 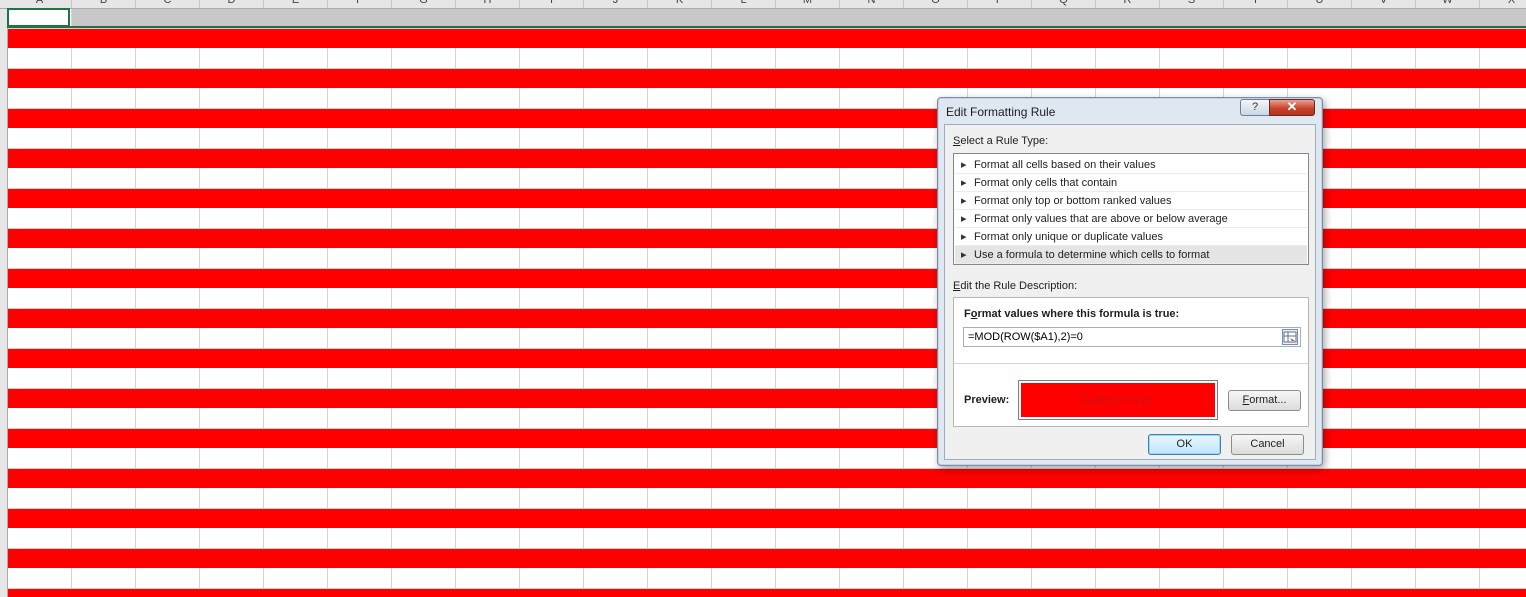 I want to click on column-header-bar: ABCDEFGHIJKLMNOPQRSTUVWX, so click(x=763, y=4).